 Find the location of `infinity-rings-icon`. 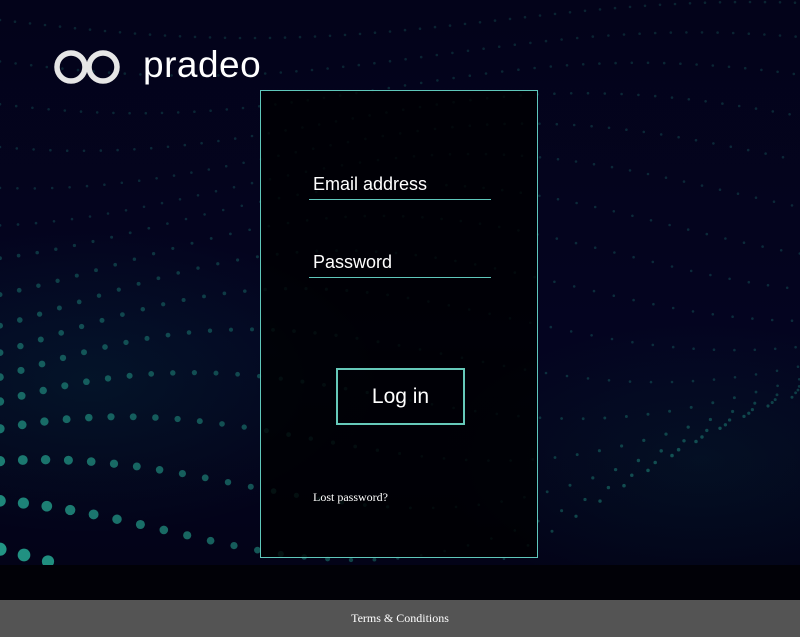

infinity-rings-icon is located at coordinates (87, 67).